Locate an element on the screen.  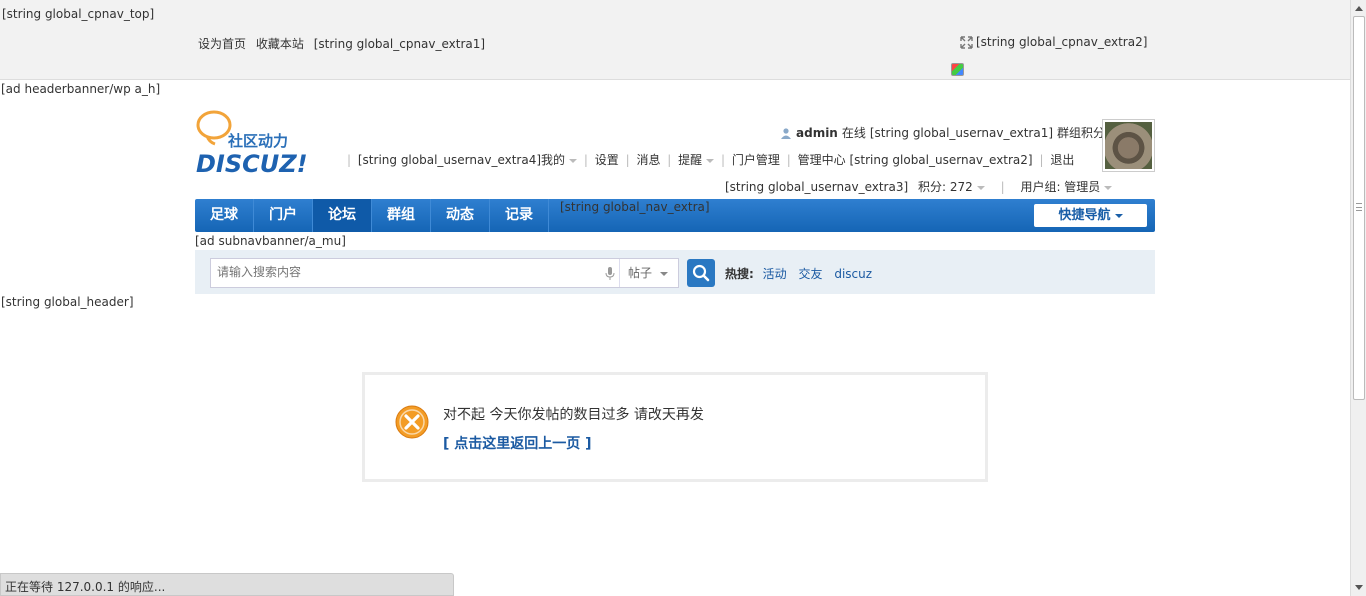
vertical-scrollbar is located at coordinates (1358, 298).